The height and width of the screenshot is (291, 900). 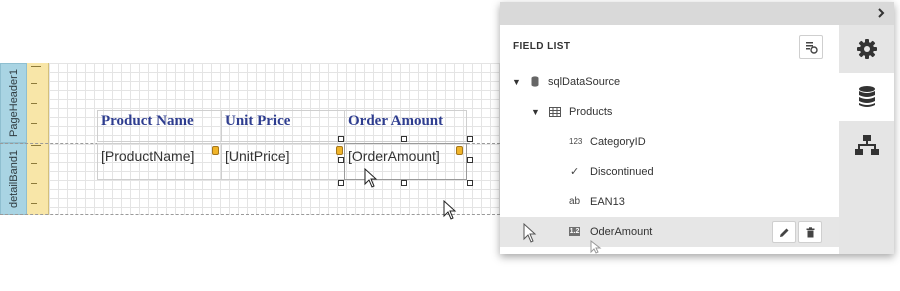 I want to click on detail-cell-expression: [OrderAmount], so click(x=394, y=156).